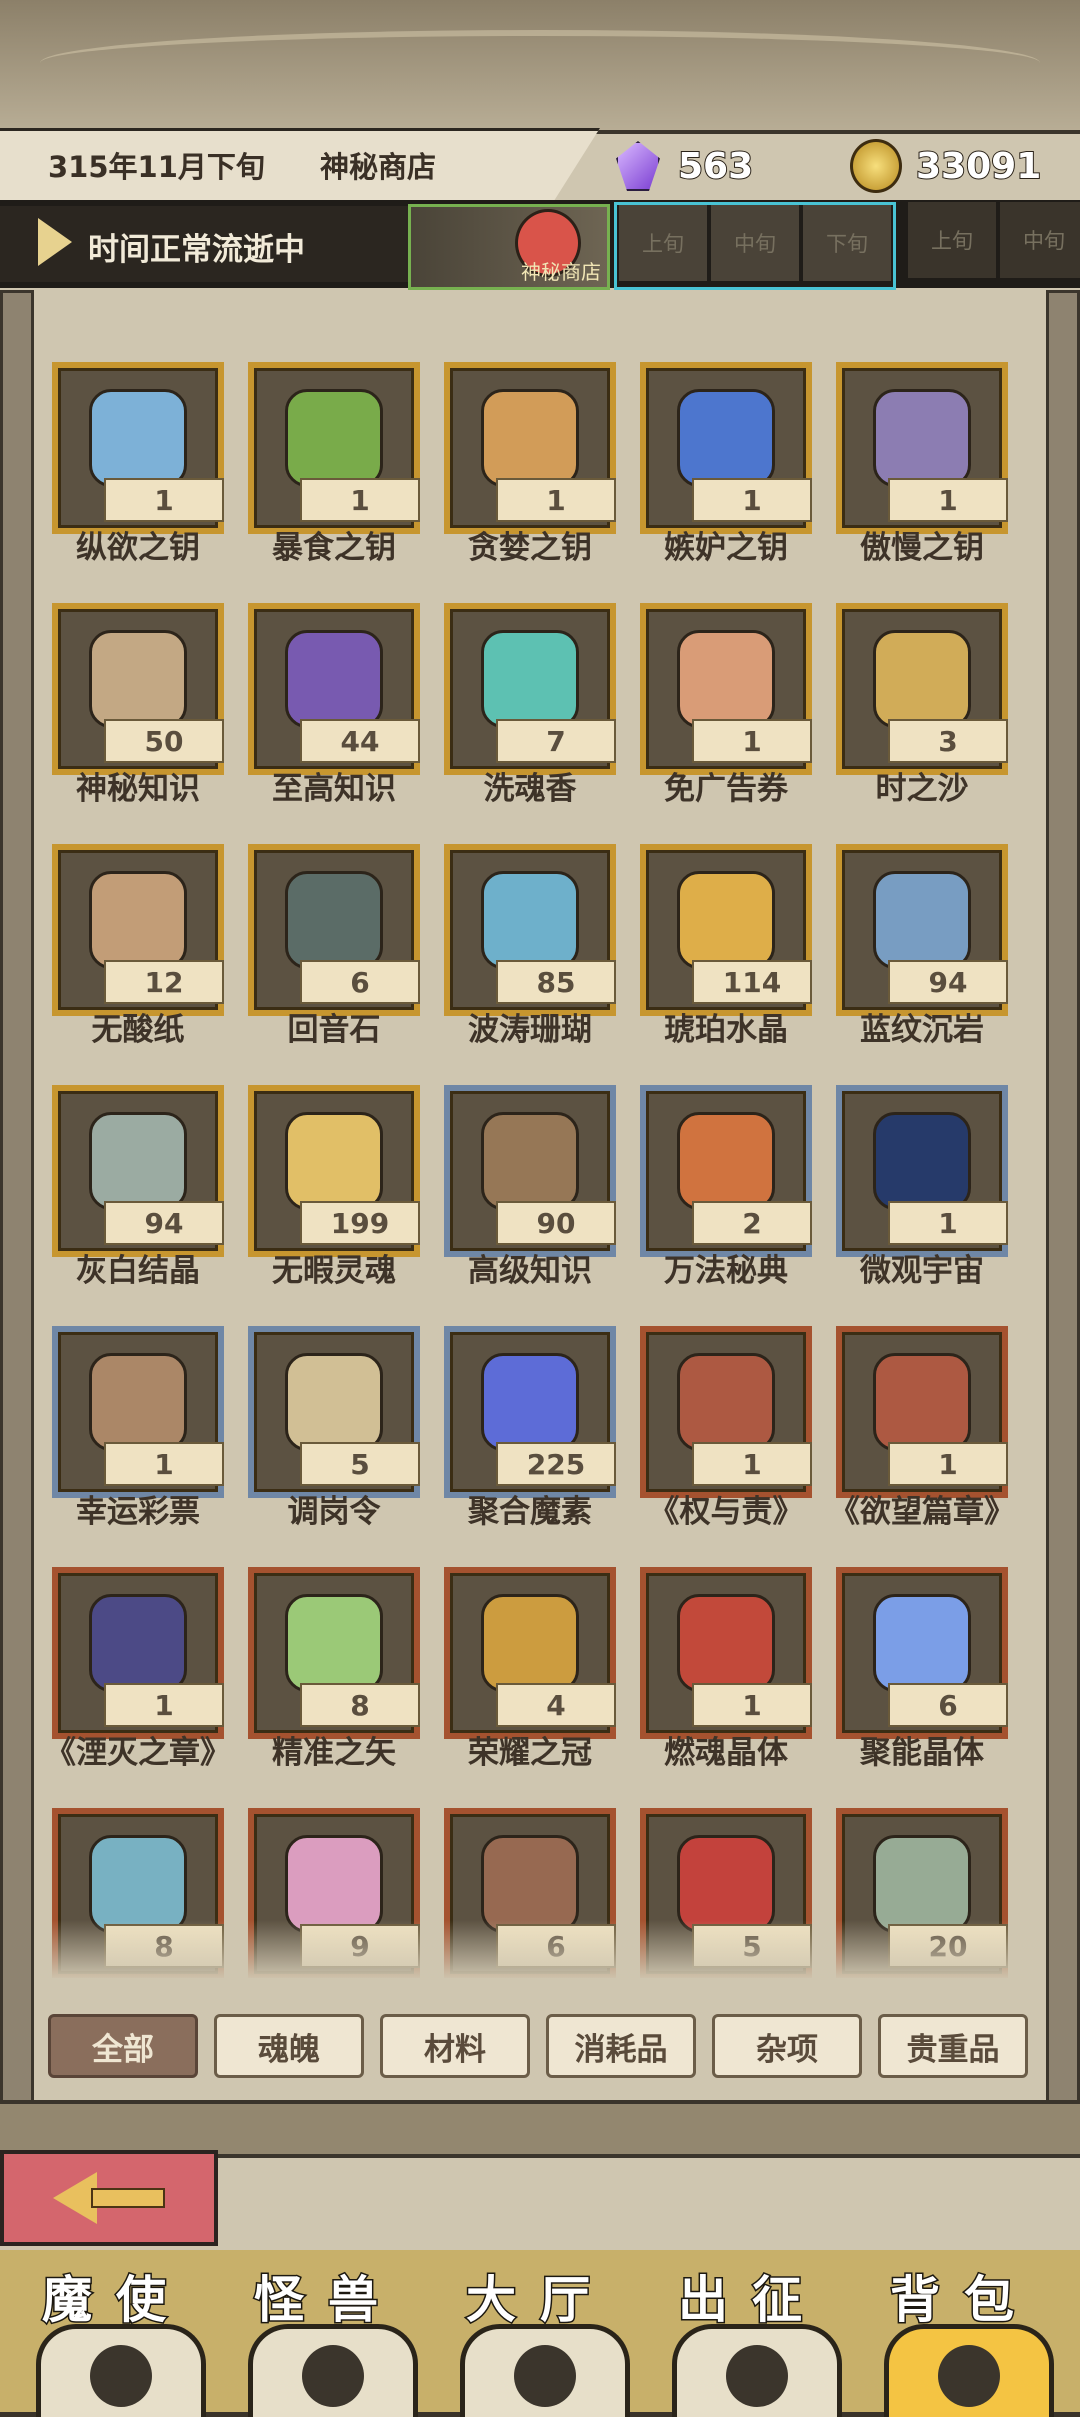 The image size is (1080, 2417). Describe the element at coordinates (138, 924) in the screenshot. I see `inventory-item: 12 无酸纸` at that location.